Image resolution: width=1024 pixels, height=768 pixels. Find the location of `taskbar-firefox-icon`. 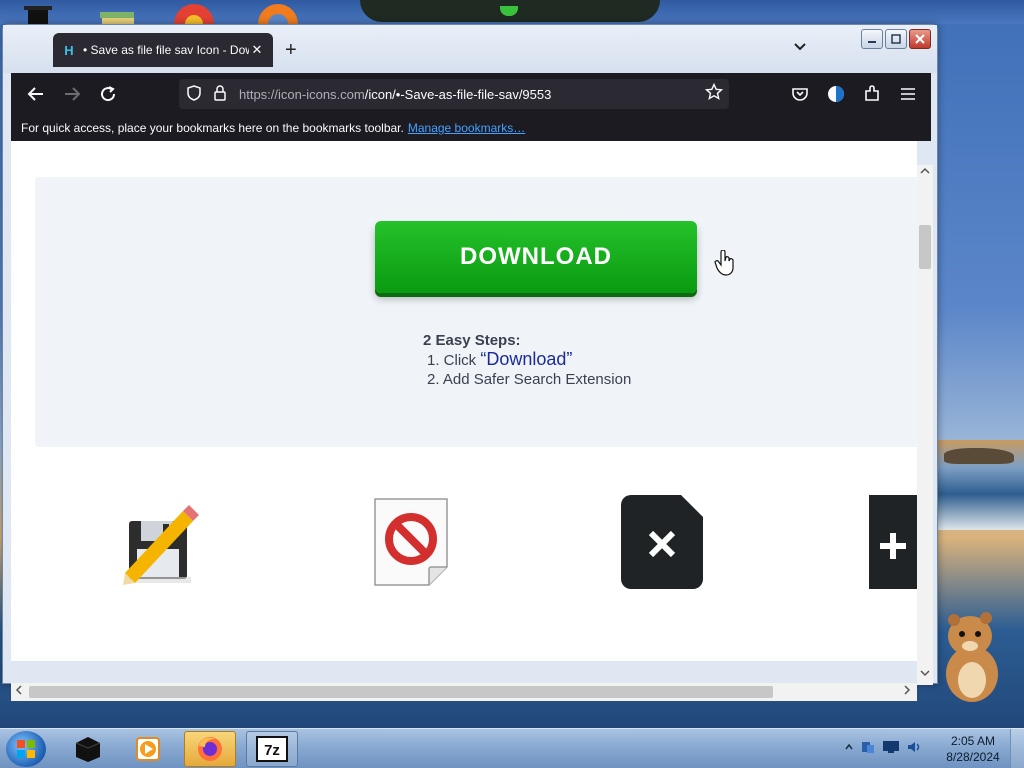

taskbar-firefox-icon is located at coordinates (210, 749).